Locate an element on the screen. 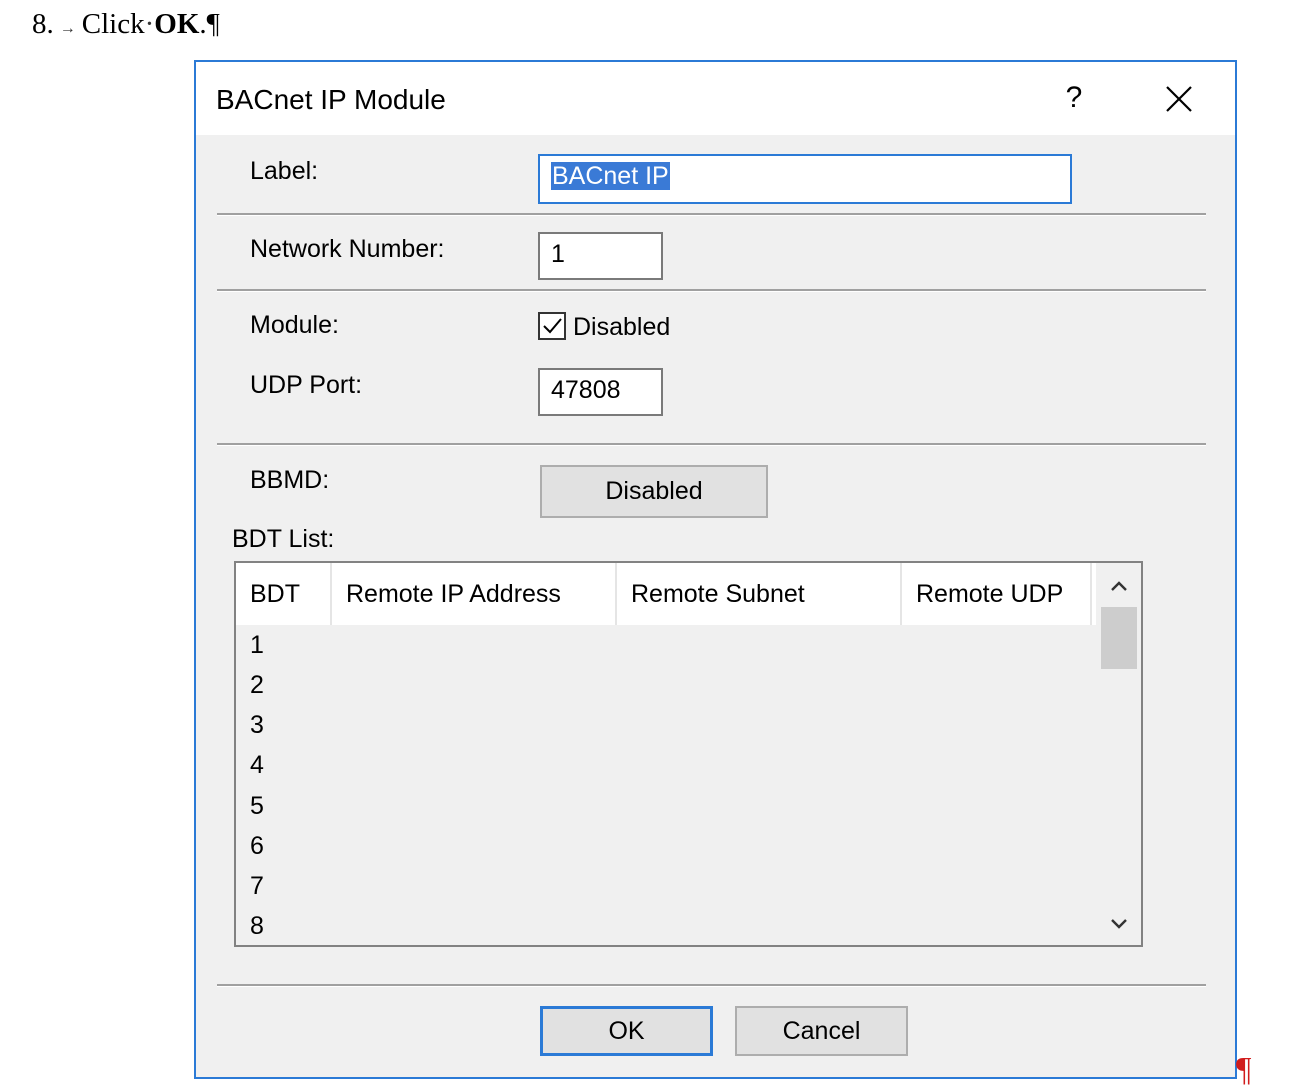 The width and height of the screenshot is (1301, 1090). column-header-bdt: BDT is located at coordinates (284, 594).